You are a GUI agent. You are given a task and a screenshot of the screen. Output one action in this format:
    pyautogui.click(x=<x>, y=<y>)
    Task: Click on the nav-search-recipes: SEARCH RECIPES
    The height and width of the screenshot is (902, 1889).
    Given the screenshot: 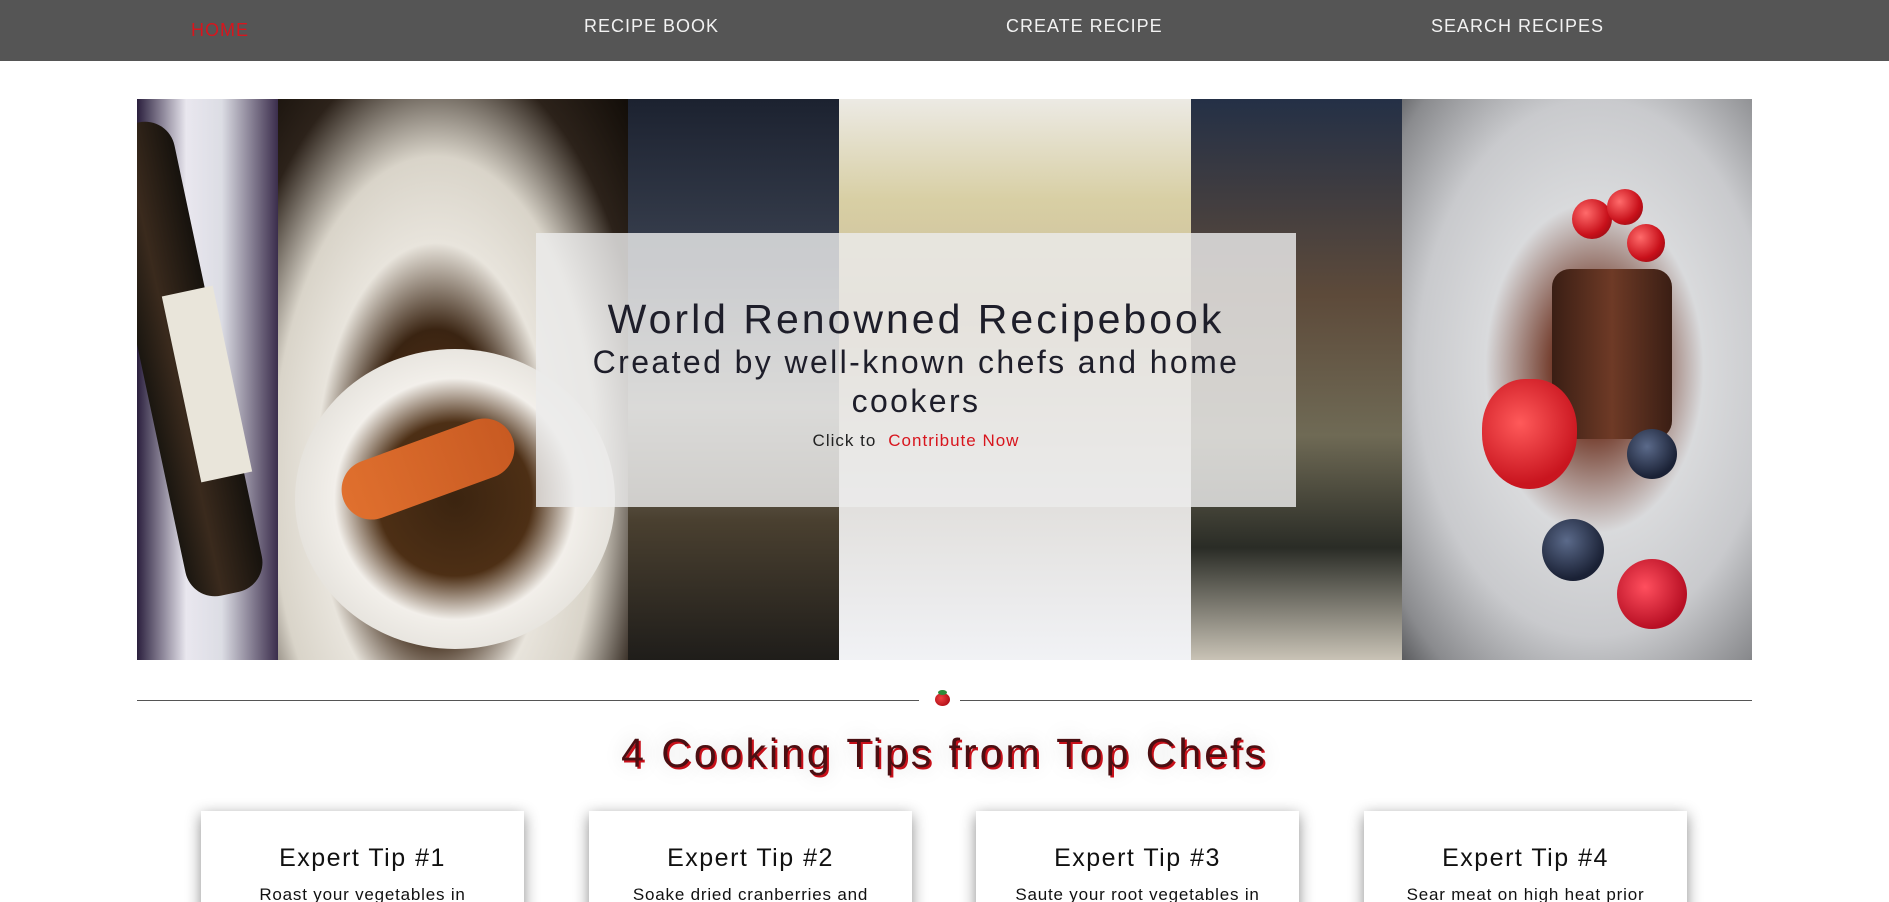 What is the action you would take?
    pyautogui.click(x=1517, y=26)
    